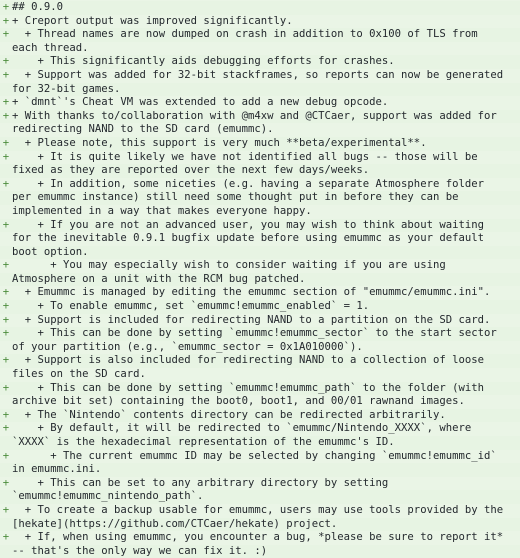  What do you see at coordinates (260, 470) in the screenshot?
I see `diff-line: in emummc.ini.` at bounding box center [260, 470].